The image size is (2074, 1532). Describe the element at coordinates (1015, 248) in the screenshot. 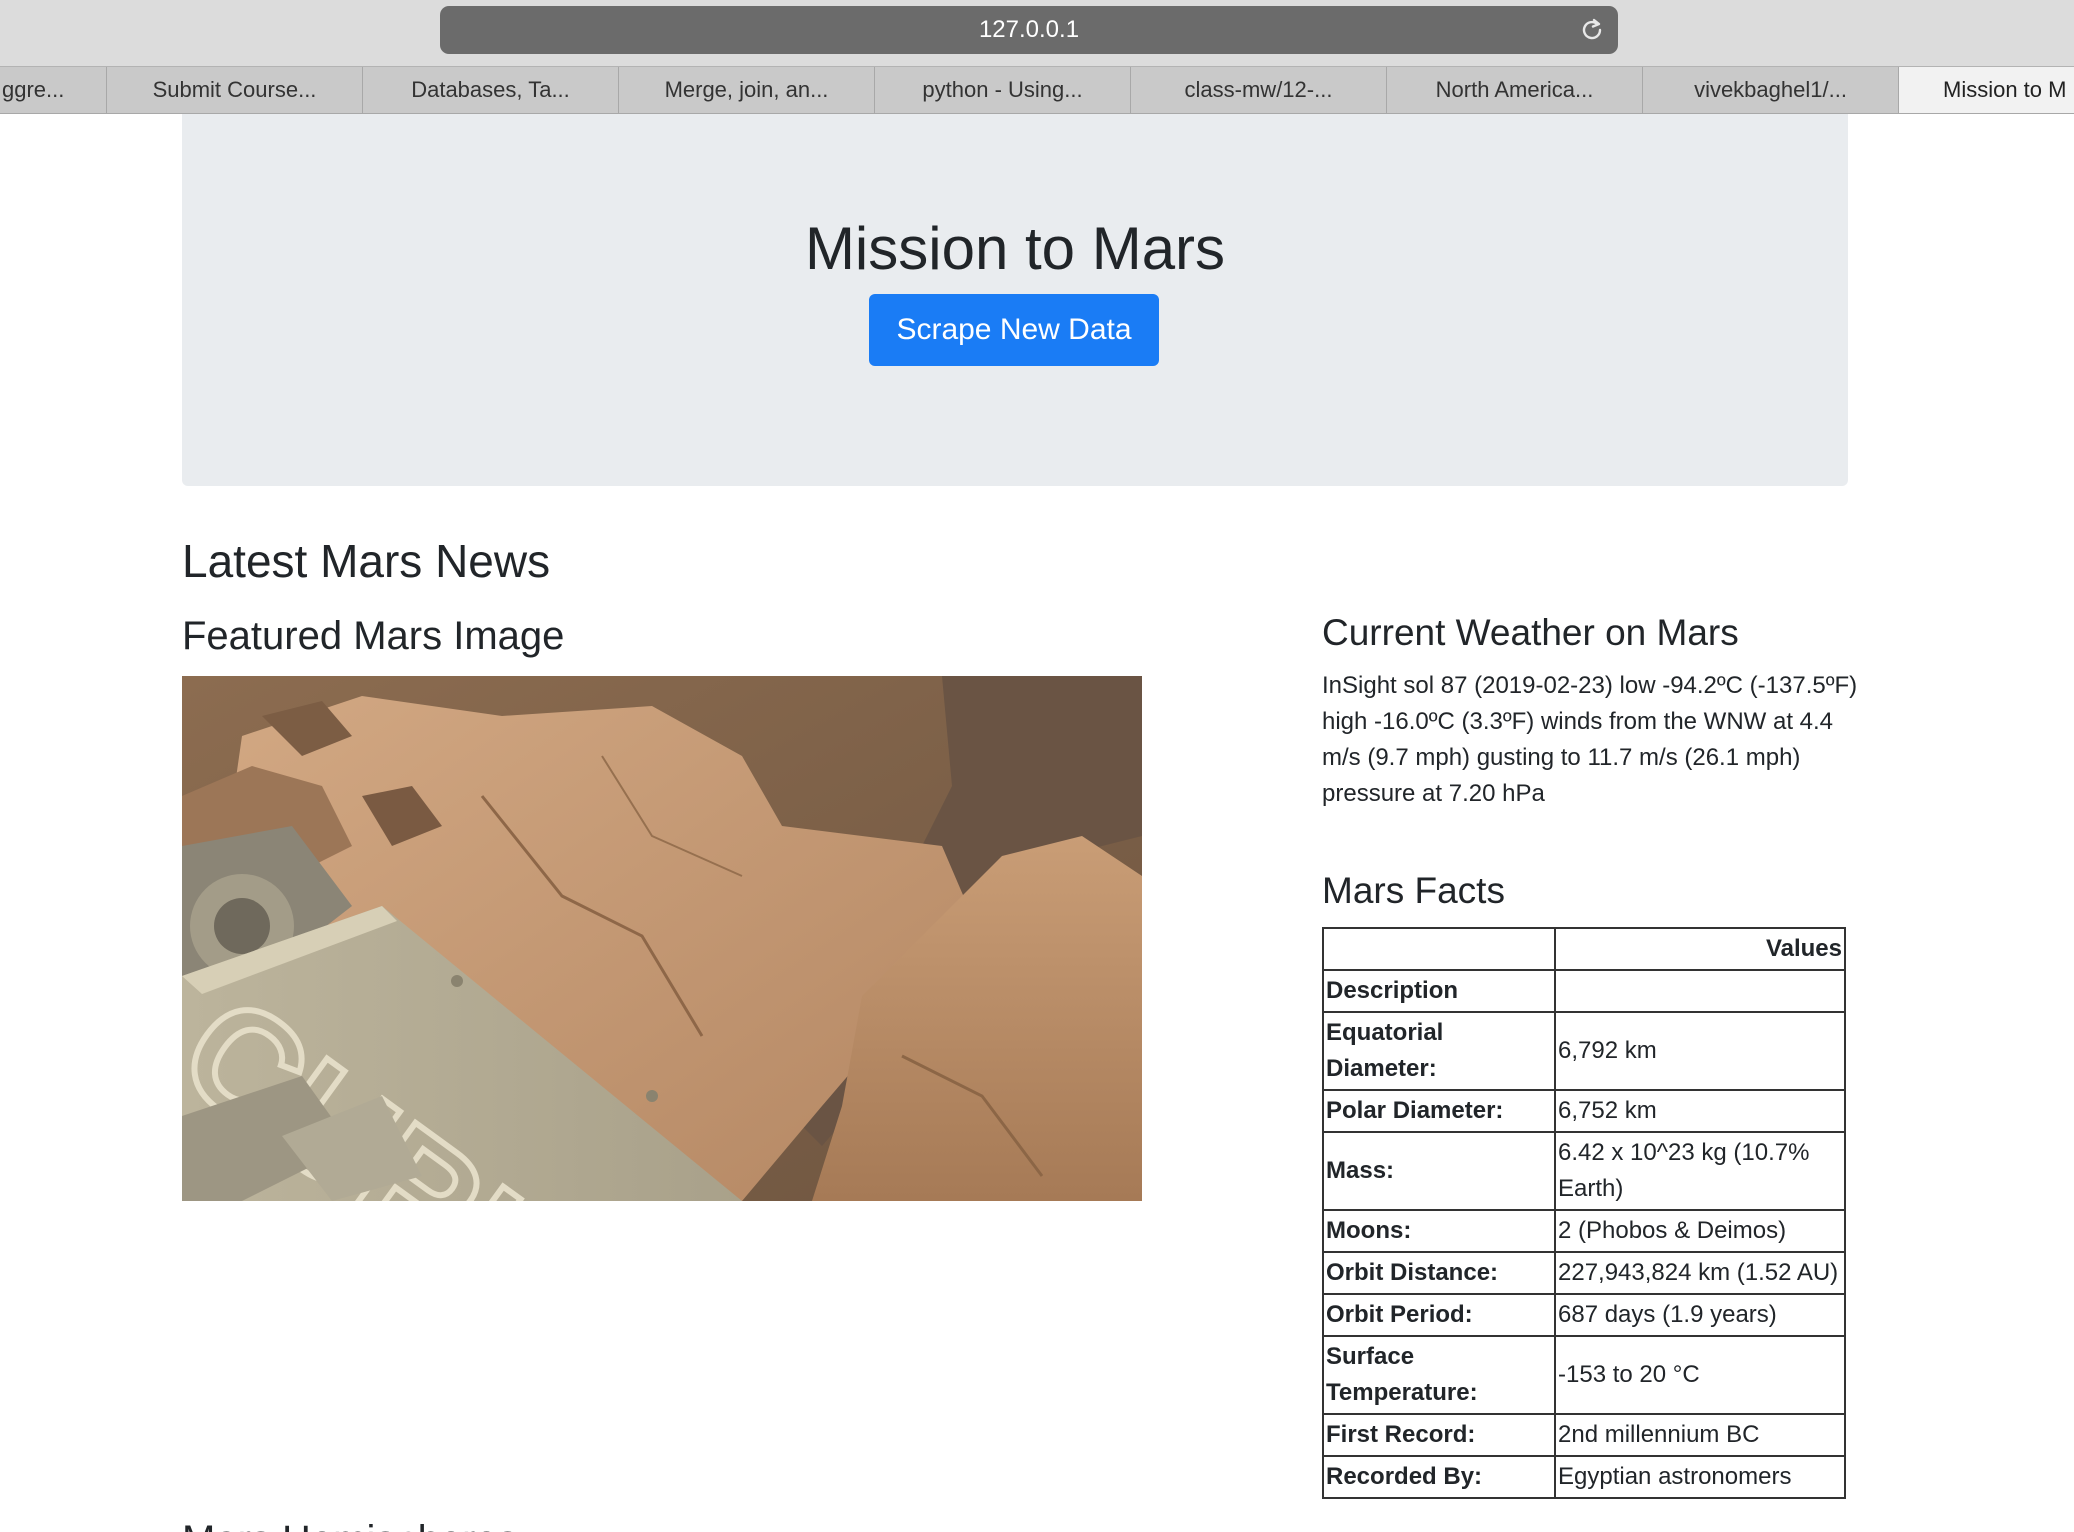

I see `page-title: Mission to Mars` at that location.